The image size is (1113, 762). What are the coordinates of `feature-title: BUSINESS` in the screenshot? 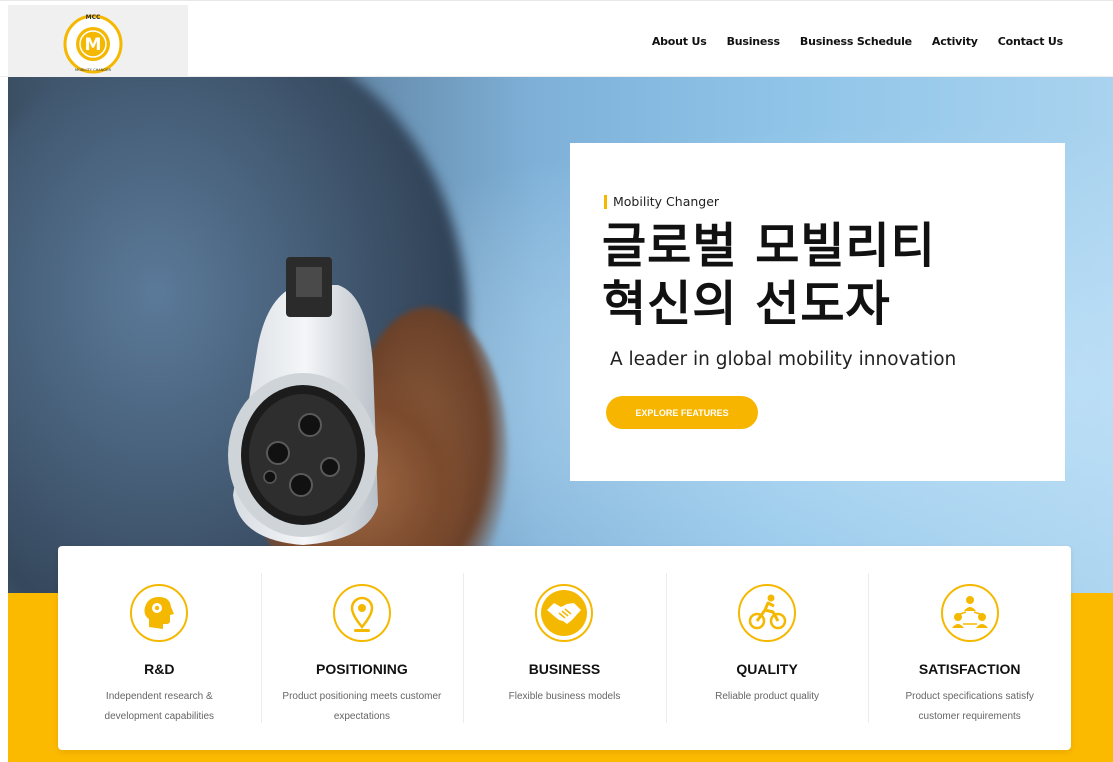 It's located at (564, 669).